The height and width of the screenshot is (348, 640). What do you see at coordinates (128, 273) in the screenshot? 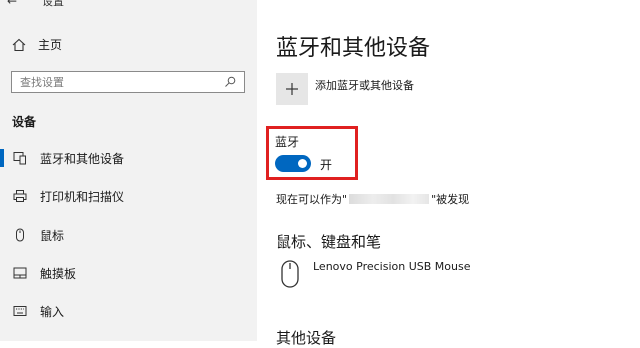
I see `sidebar-item-touchpad: 触摸板` at bounding box center [128, 273].